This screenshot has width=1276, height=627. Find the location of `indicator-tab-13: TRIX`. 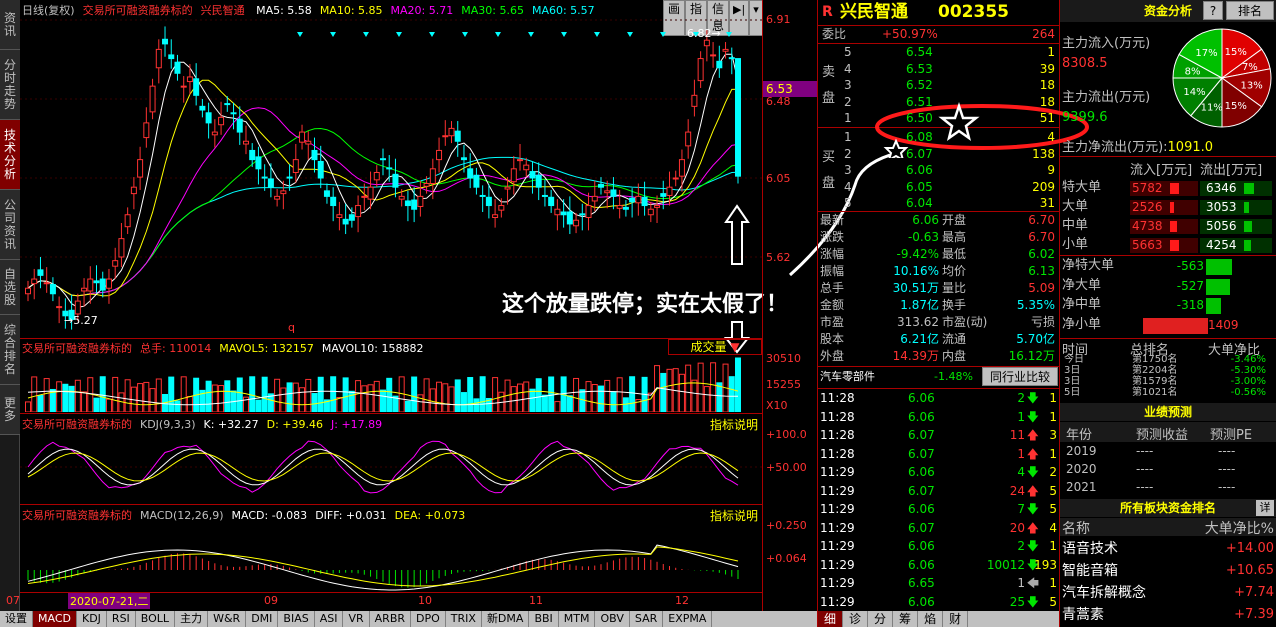

indicator-tab-13: TRIX is located at coordinates (464, 619).